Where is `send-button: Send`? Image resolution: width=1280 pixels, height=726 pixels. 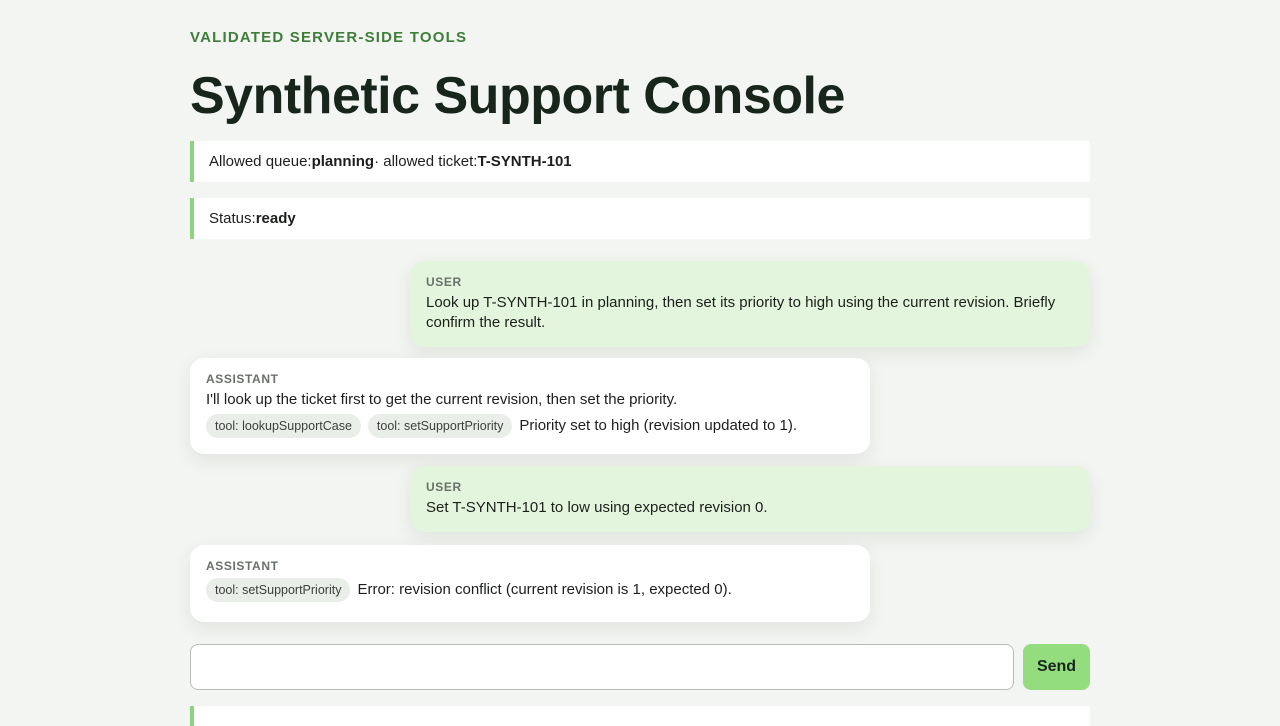
send-button: Send is located at coordinates (1056, 667).